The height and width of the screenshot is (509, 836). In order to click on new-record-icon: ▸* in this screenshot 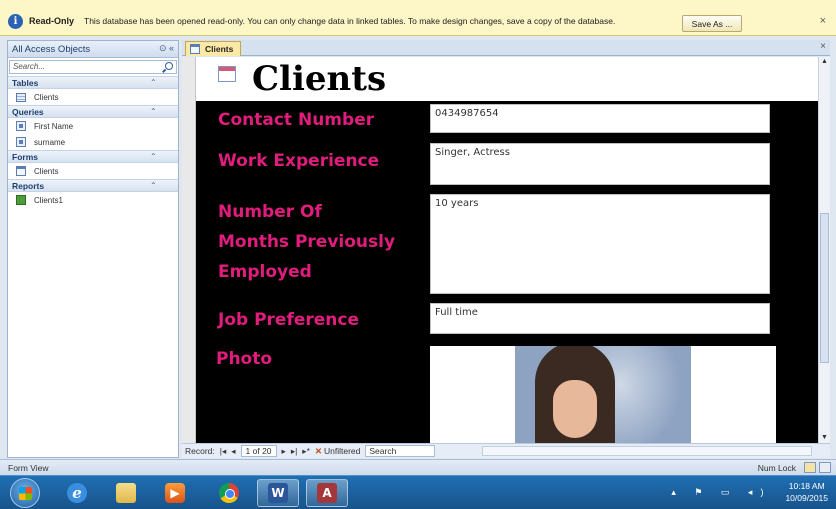, I will do `click(306, 451)`.